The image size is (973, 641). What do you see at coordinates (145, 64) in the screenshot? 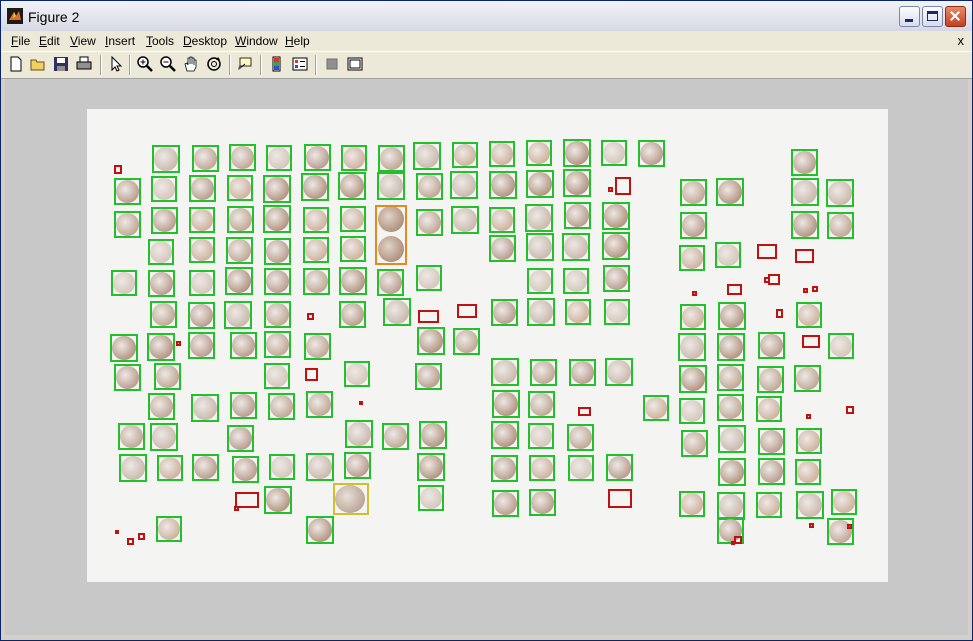
I see `zoom-in-icon` at bounding box center [145, 64].